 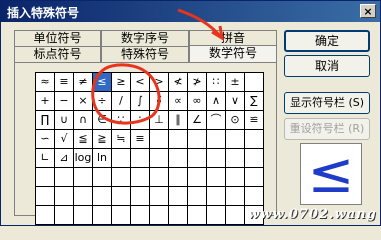 I want to click on close-icon: ×, so click(x=368, y=11).